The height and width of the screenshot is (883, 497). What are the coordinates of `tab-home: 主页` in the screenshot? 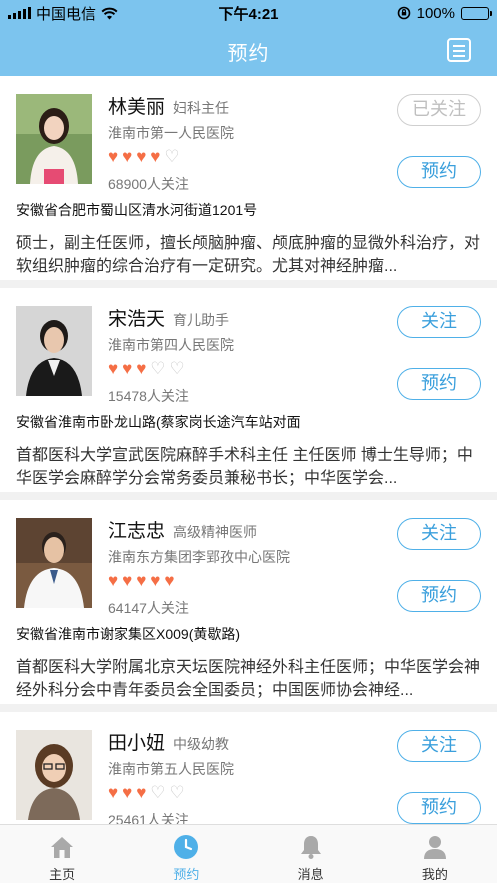 It's located at (62, 854).